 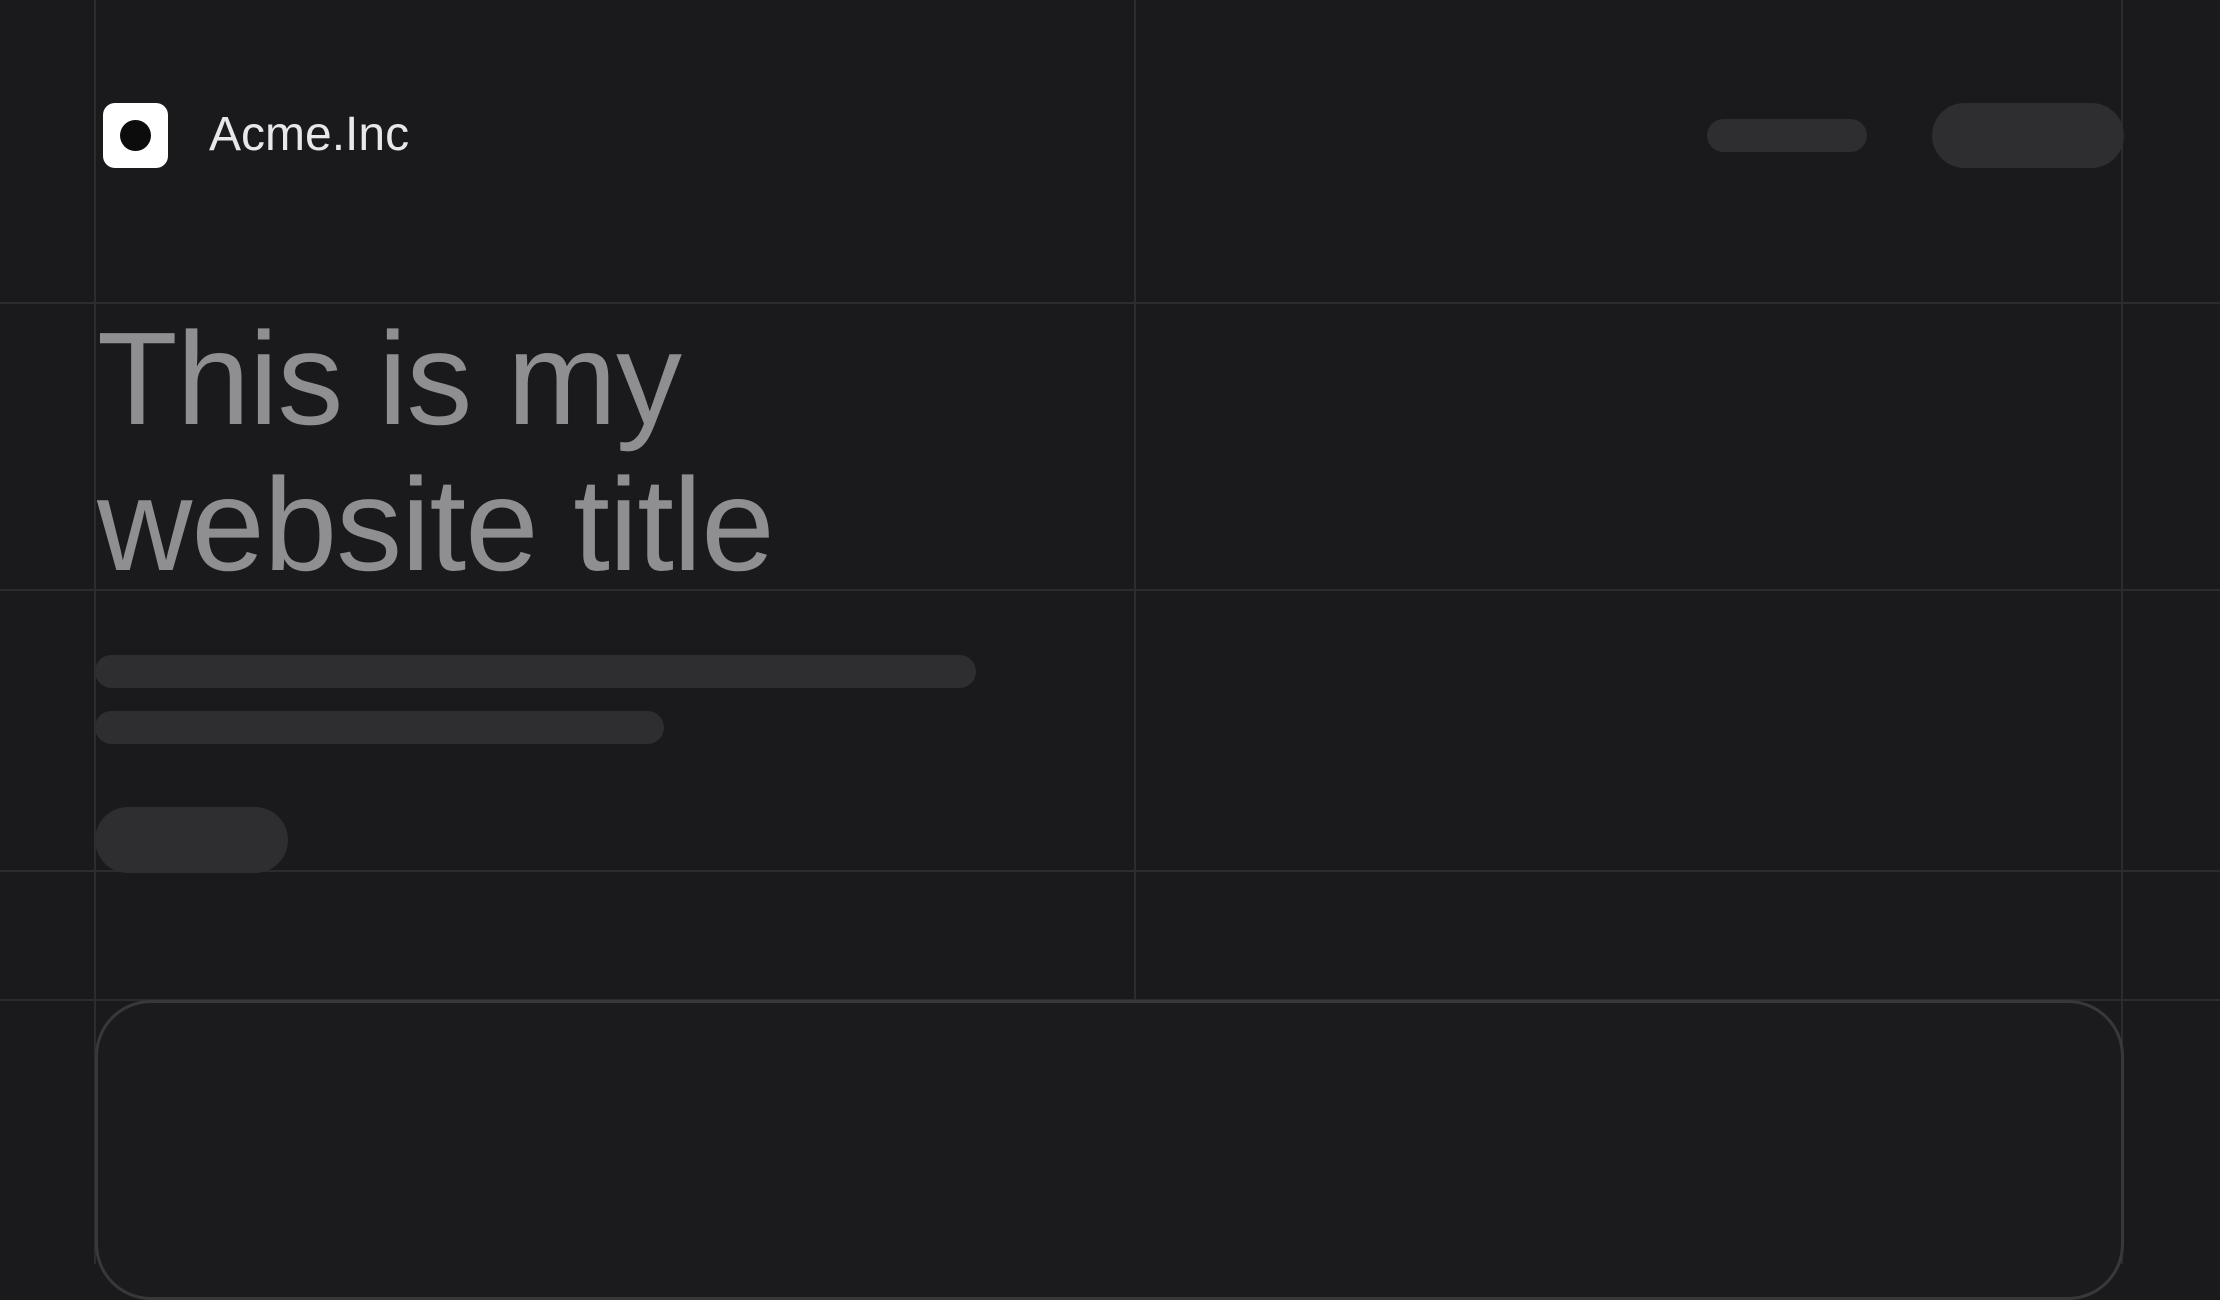 I want to click on page-title-line-2: website title, so click(x=436, y=524).